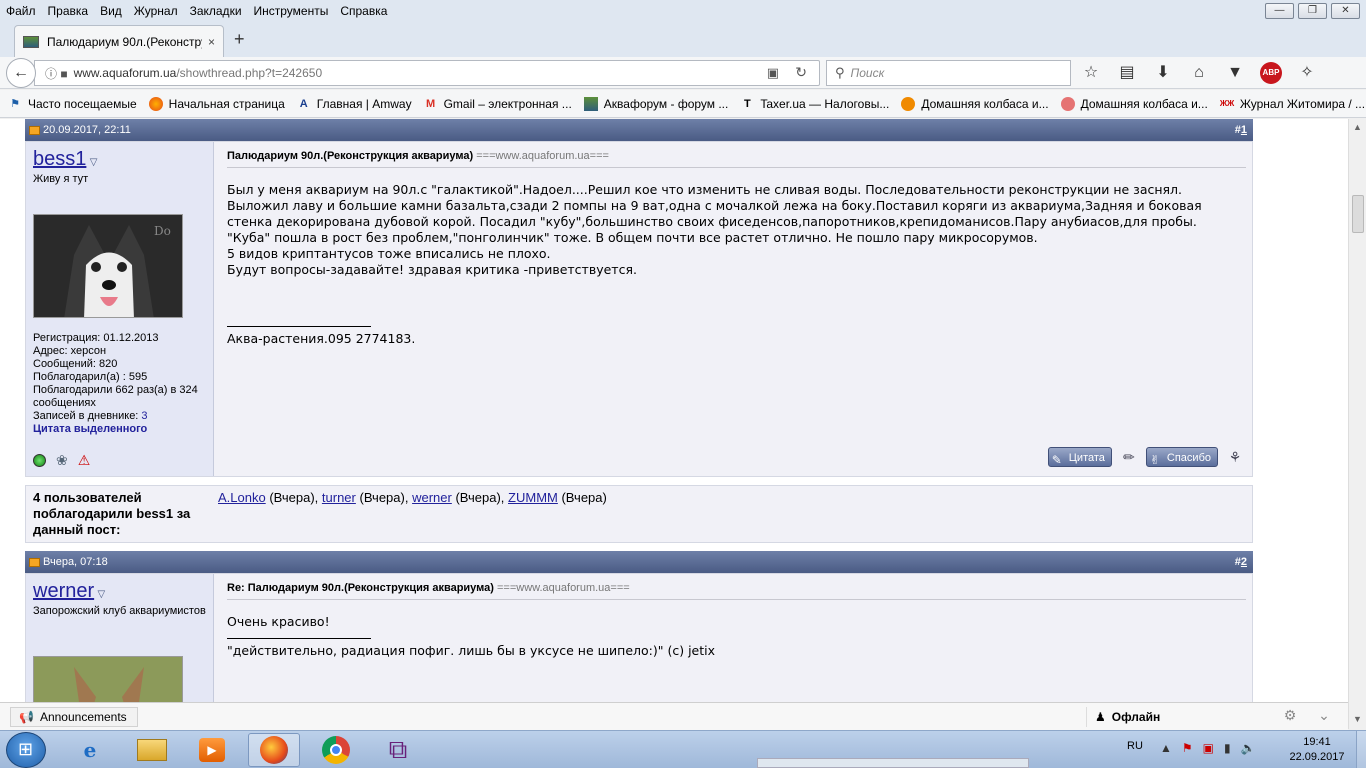  What do you see at coordinates (211, 42) in the screenshot?
I see `close-tab-icon: ×` at bounding box center [211, 42].